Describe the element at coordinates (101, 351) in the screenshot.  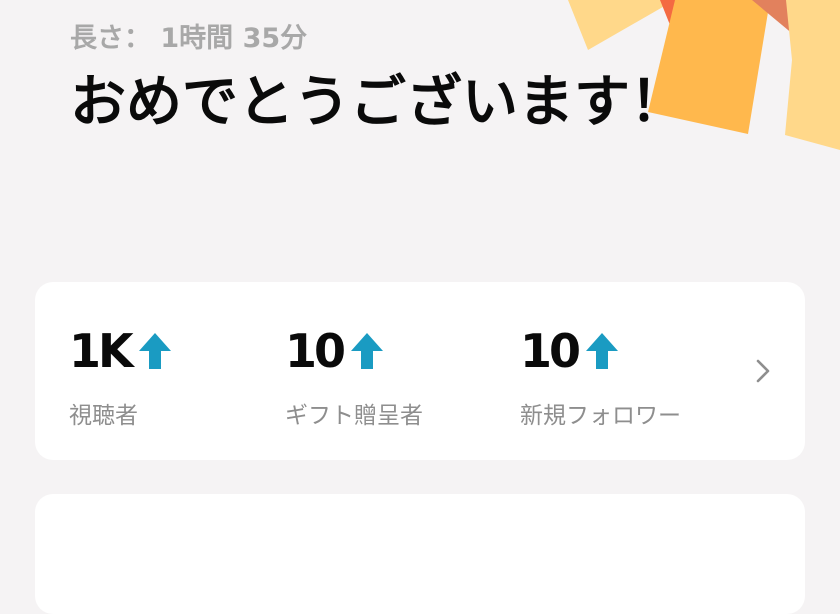
I see `viewers-count: 1K` at that location.